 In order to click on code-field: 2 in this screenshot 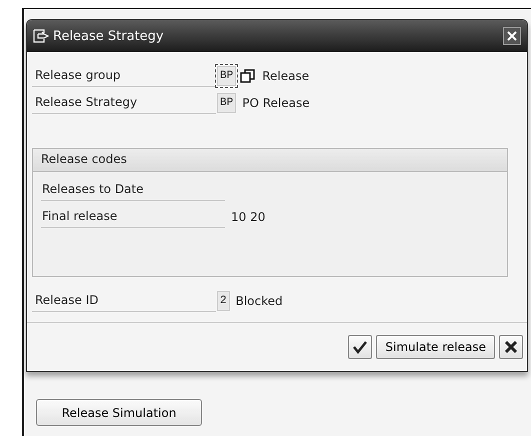, I will do `click(223, 300)`.